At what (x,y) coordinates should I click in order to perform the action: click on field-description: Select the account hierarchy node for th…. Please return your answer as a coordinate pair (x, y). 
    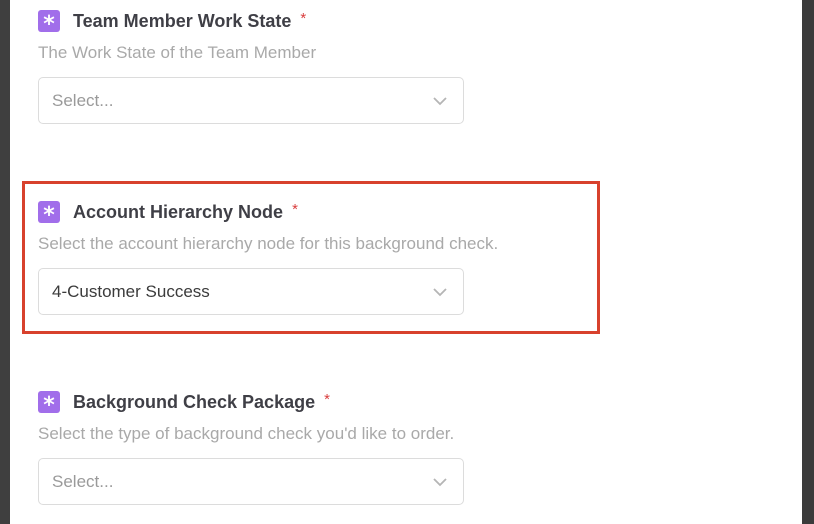
    Looking at the image, I should click on (268, 243).